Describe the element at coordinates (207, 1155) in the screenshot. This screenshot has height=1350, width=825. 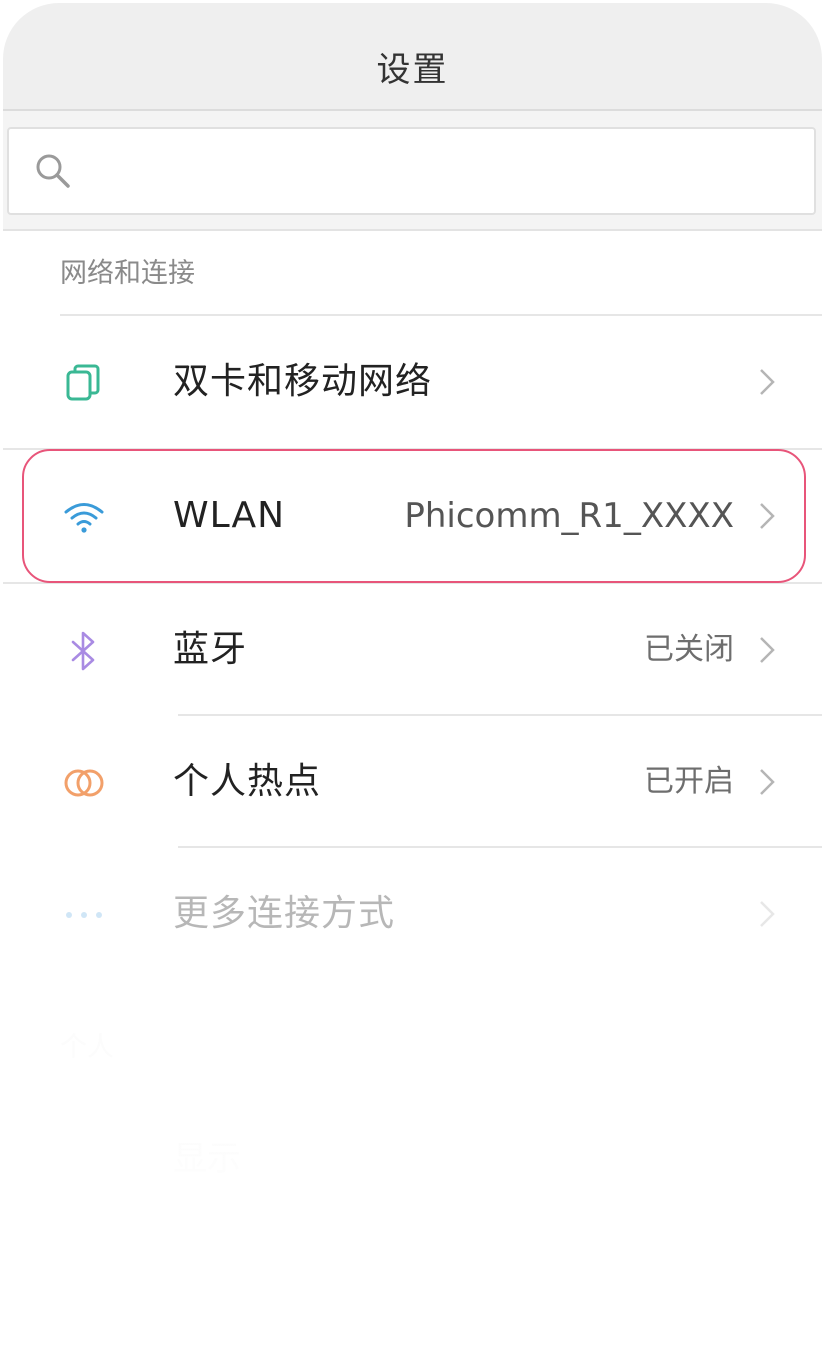
I see `settings-item-display: 显示` at that location.